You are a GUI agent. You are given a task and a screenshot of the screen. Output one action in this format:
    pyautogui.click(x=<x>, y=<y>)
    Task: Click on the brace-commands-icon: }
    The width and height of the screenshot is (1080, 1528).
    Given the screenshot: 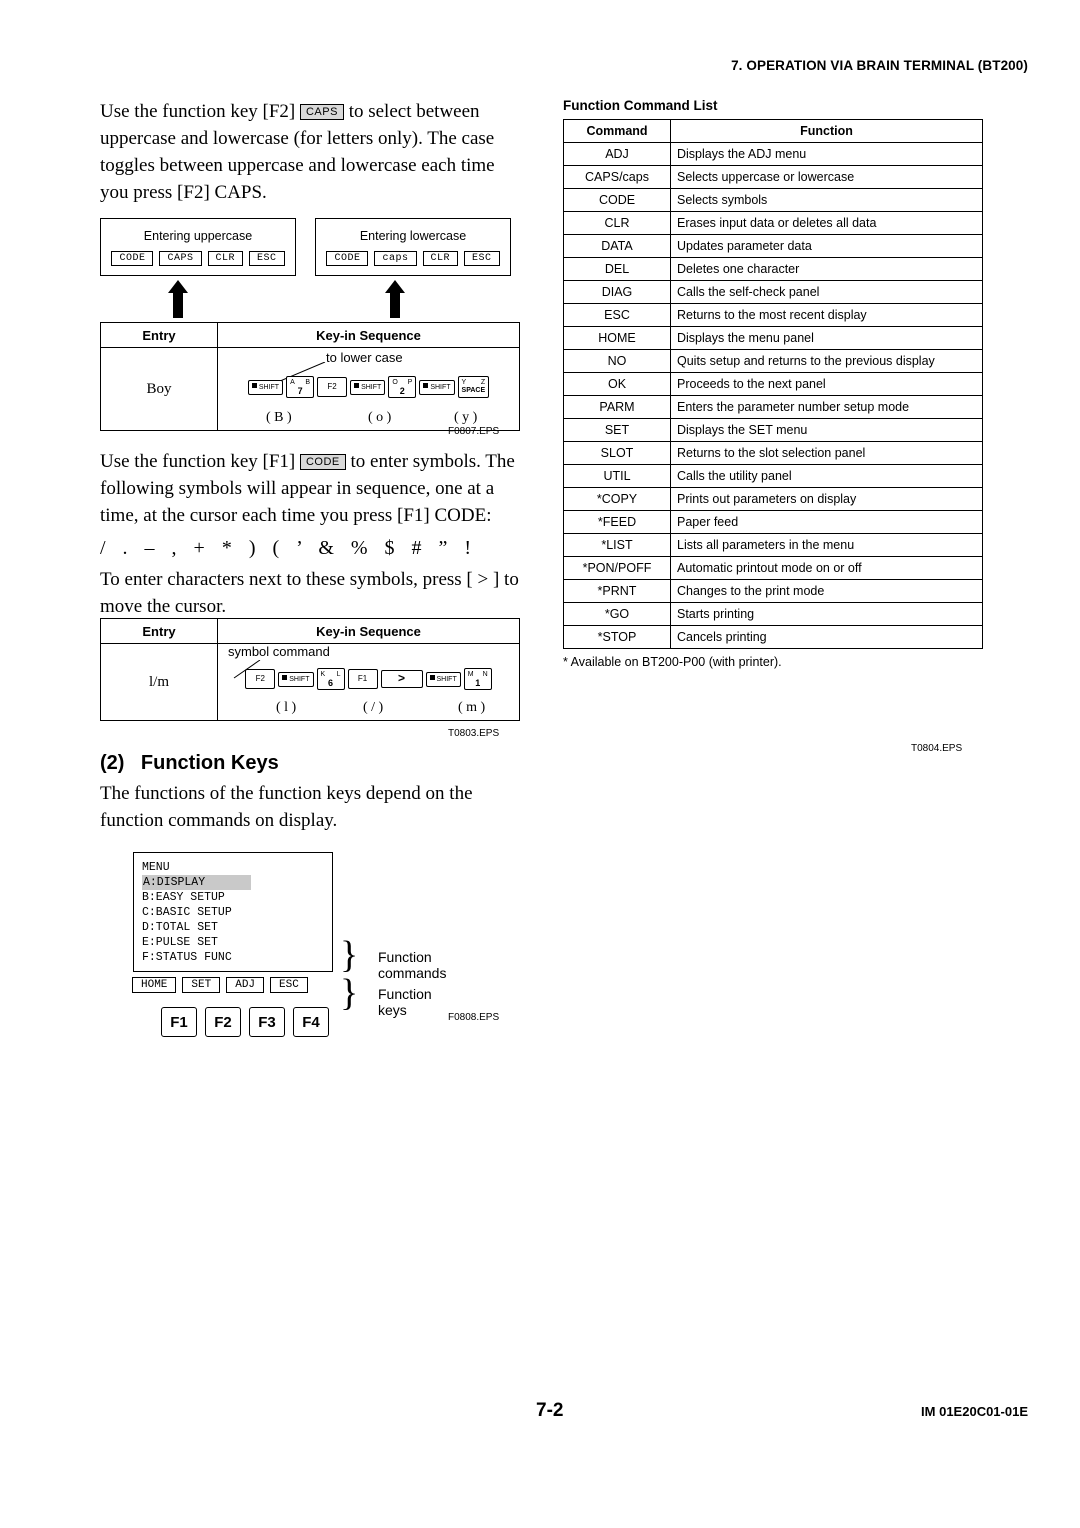 What is the action you would take?
    pyautogui.click(x=349, y=955)
    